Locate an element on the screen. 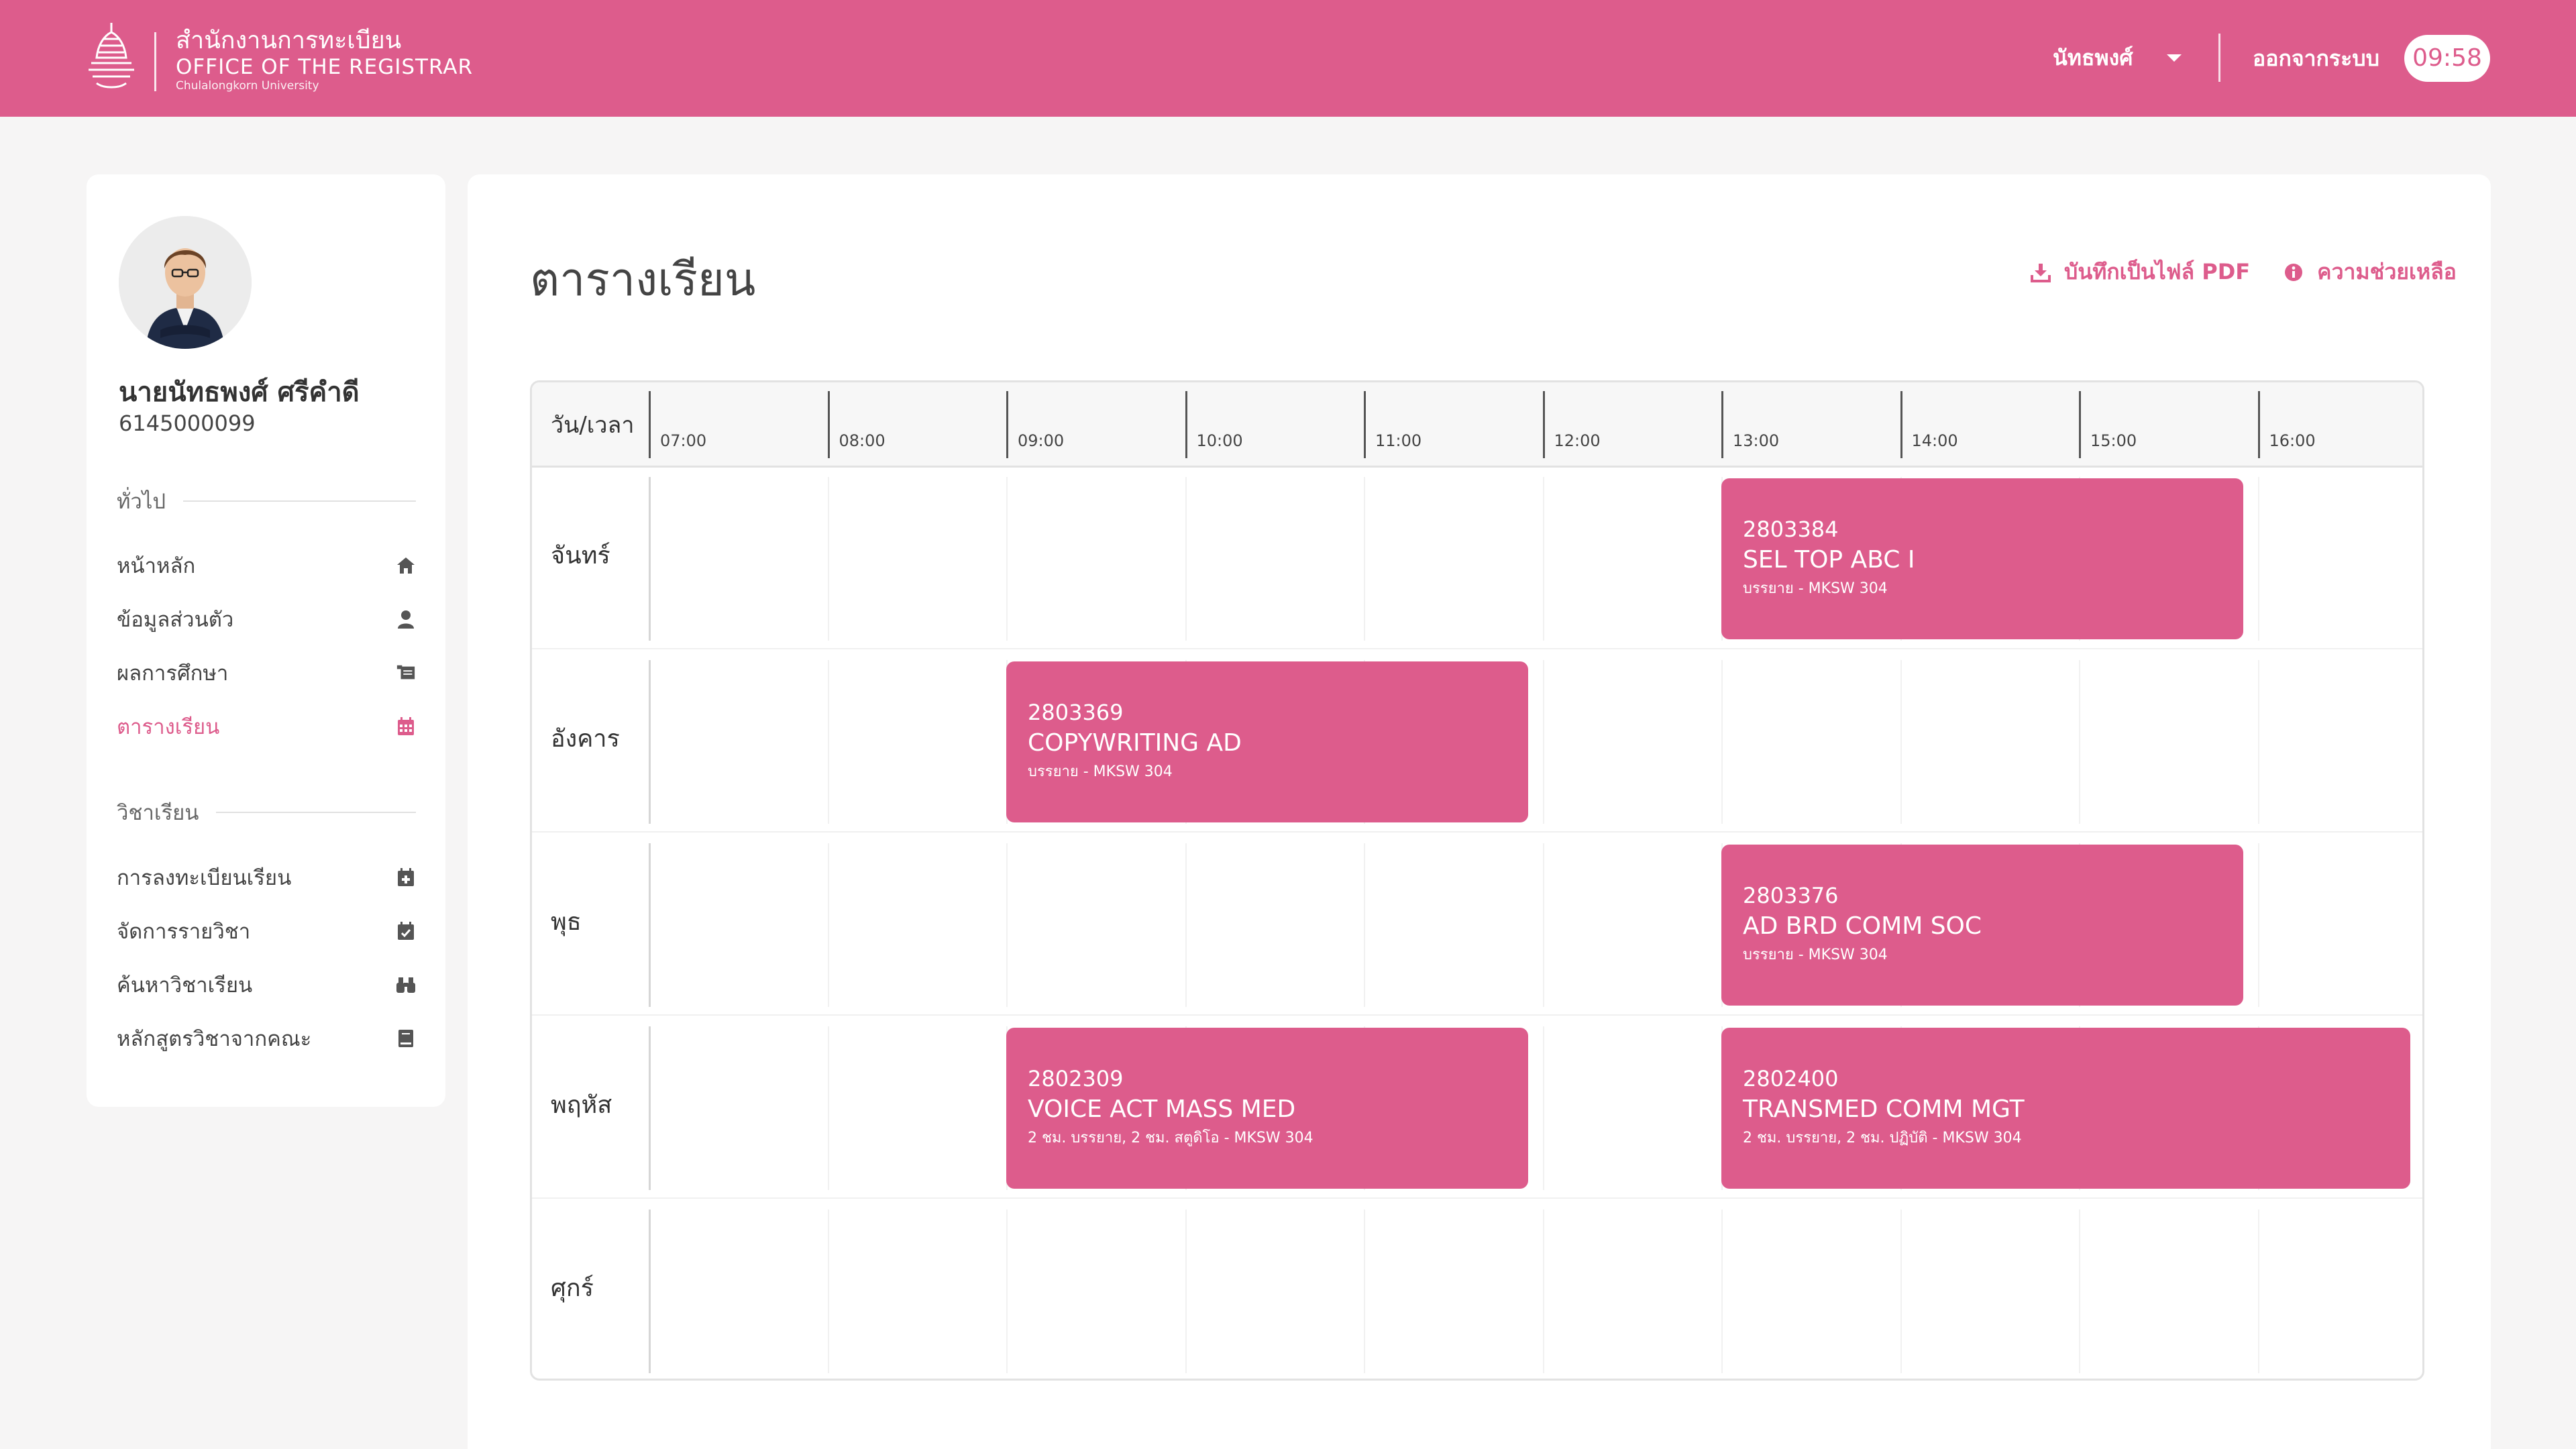  time-label: 14:00 is located at coordinates (1934, 440).